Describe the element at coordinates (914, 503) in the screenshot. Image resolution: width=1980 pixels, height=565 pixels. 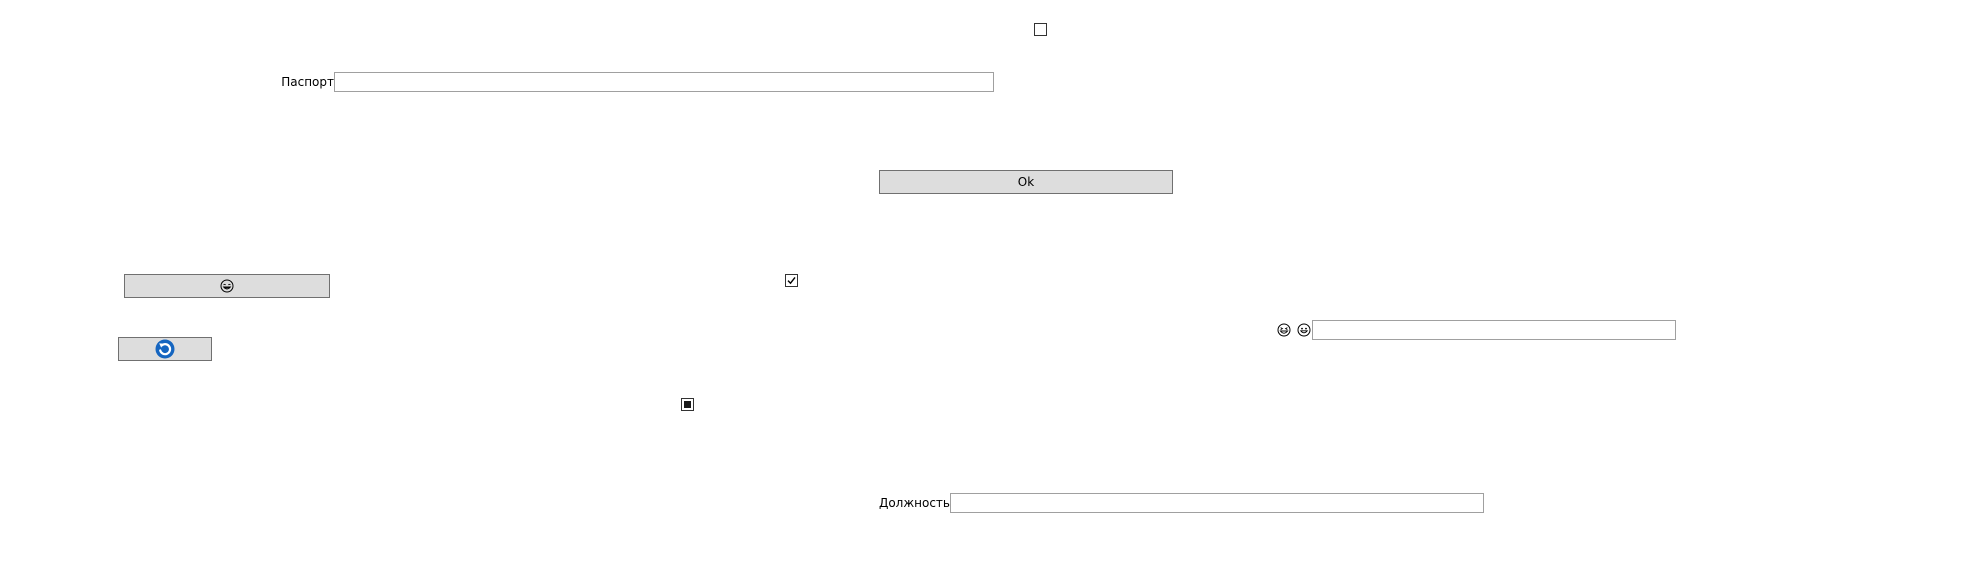
I see `position-label: Должность` at that location.